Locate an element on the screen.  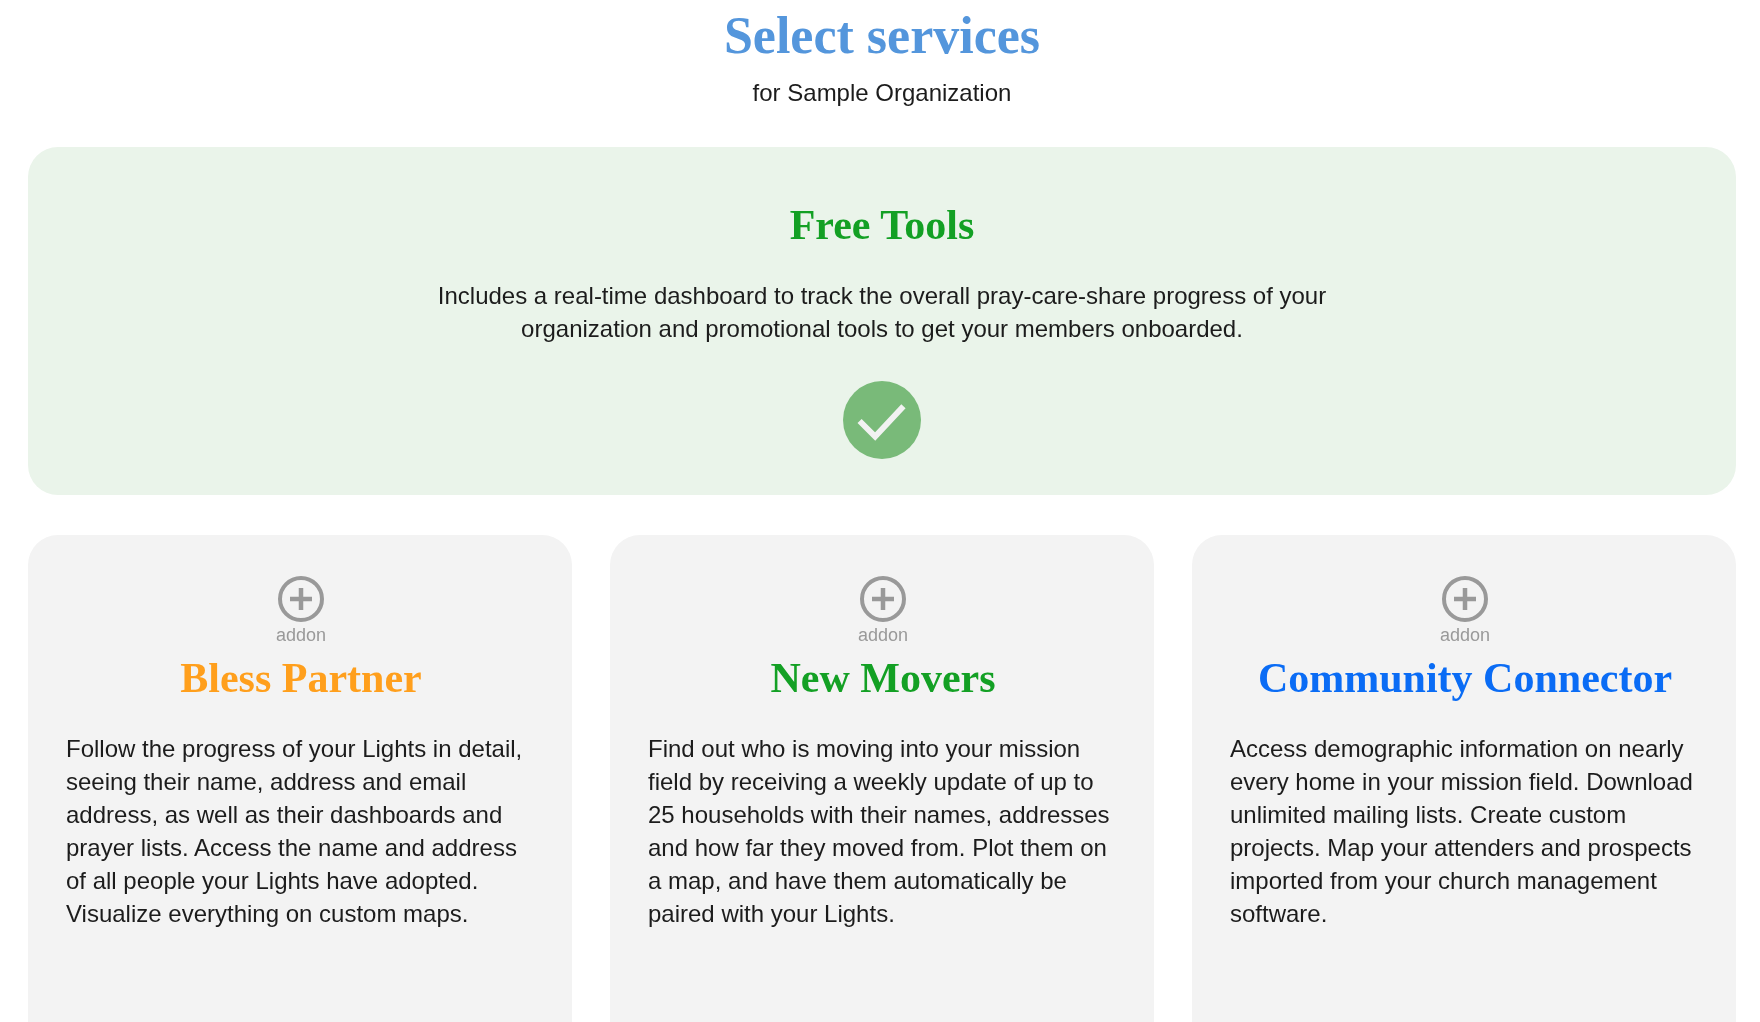
card-title: Community Connector is located at coordinates (1465, 678).